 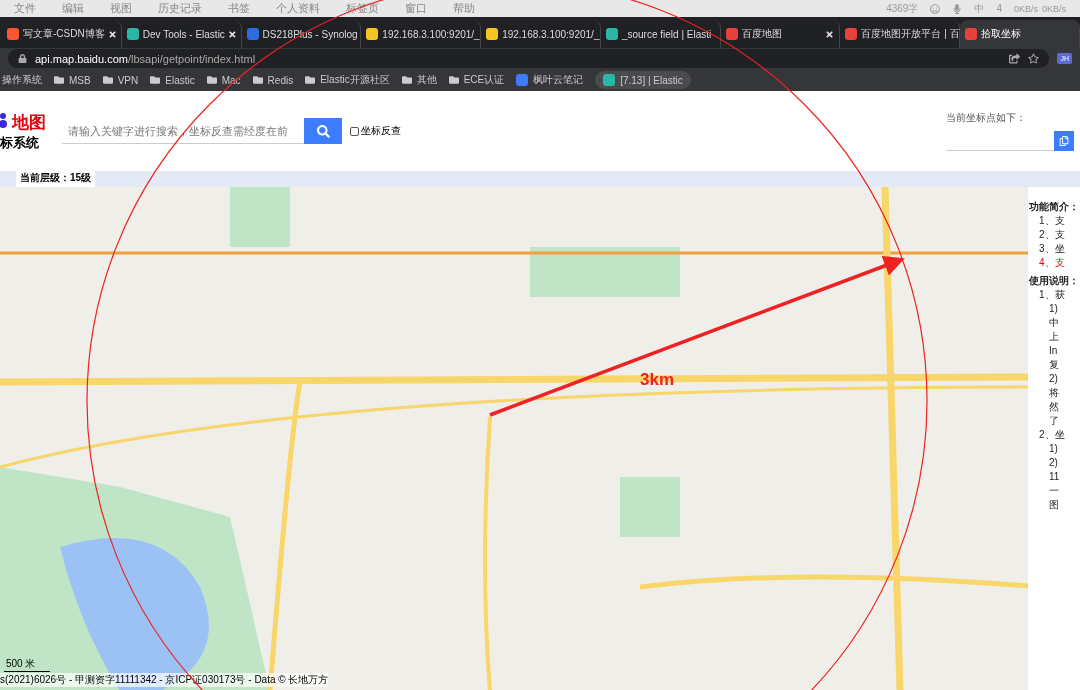 What do you see at coordinates (419, 80) in the screenshot?
I see `bookmark: 其他` at bounding box center [419, 80].